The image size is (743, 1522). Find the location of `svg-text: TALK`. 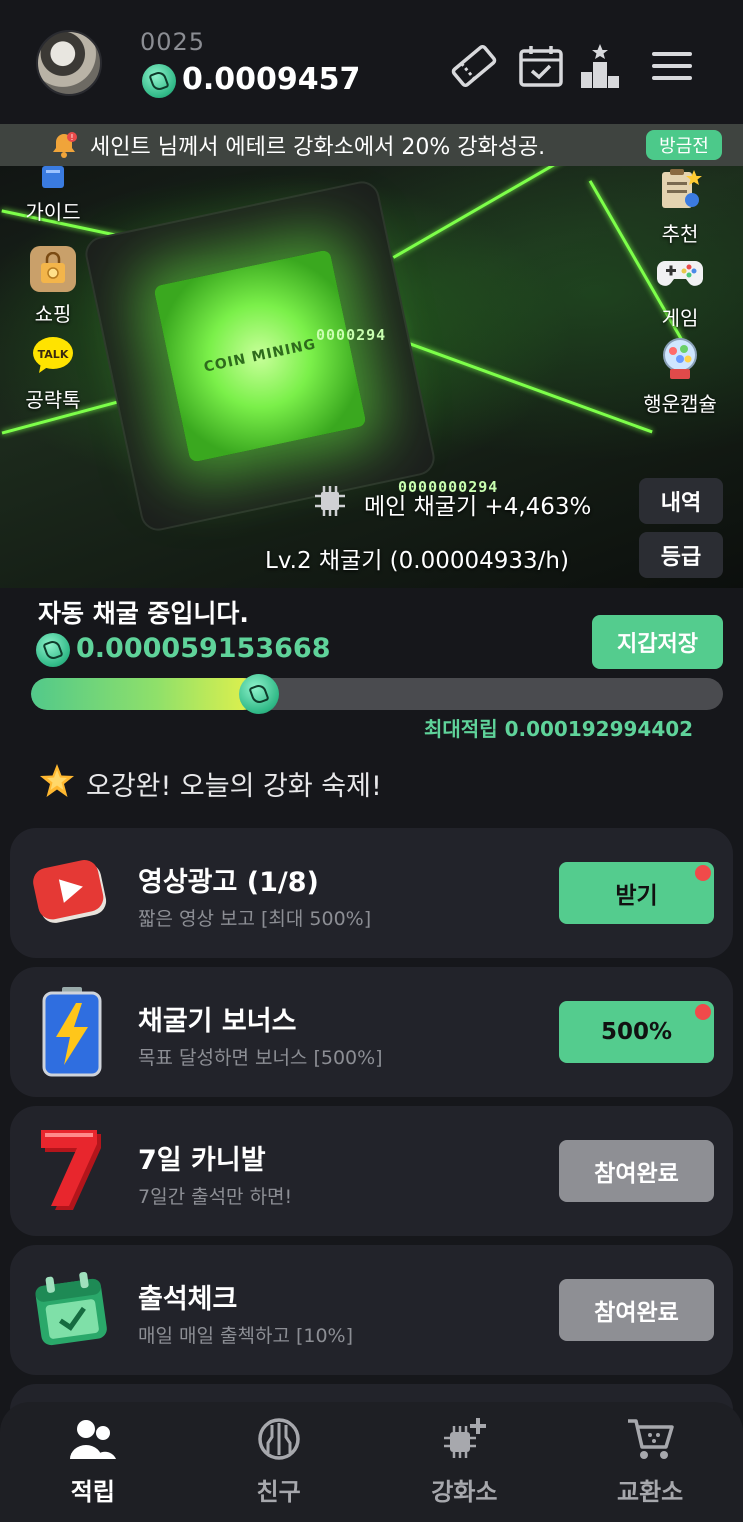

svg-text: TALK is located at coordinates (53, 354).